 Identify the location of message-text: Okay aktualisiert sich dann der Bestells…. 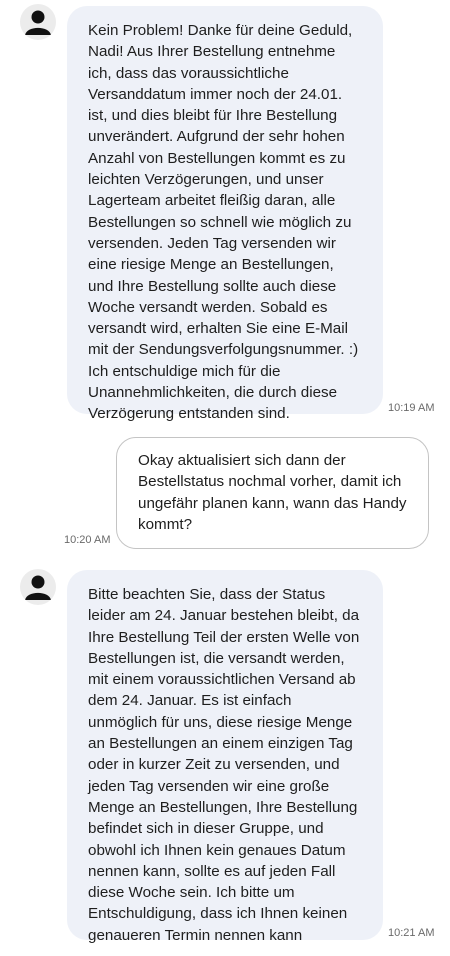
(272, 492).